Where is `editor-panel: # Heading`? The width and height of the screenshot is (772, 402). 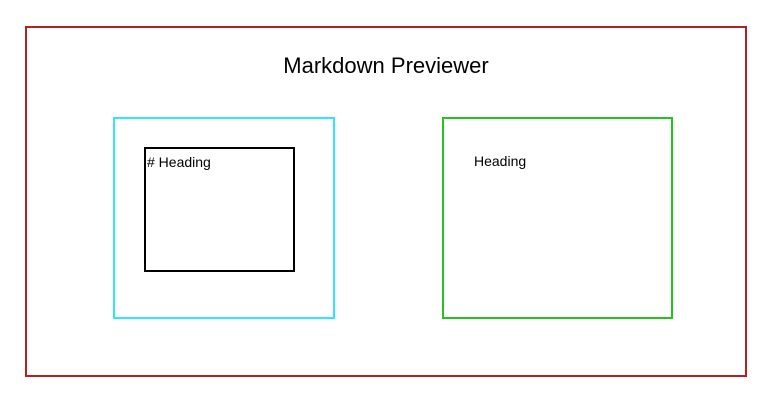
editor-panel: # Heading is located at coordinates (224, 218).